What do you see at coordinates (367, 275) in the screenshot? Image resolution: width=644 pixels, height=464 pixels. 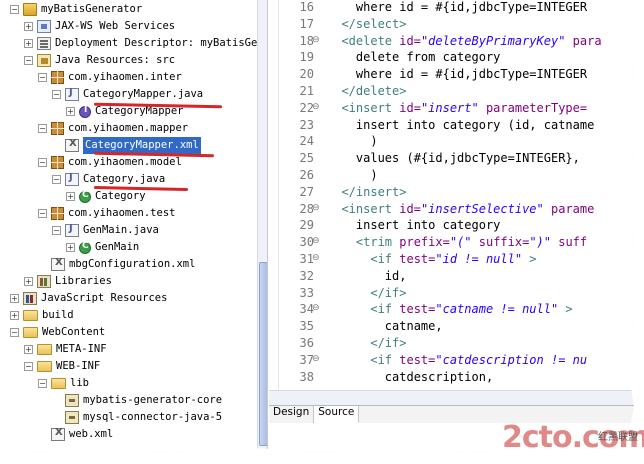 I see `code-token: id,` at bounding box center [367, 275].